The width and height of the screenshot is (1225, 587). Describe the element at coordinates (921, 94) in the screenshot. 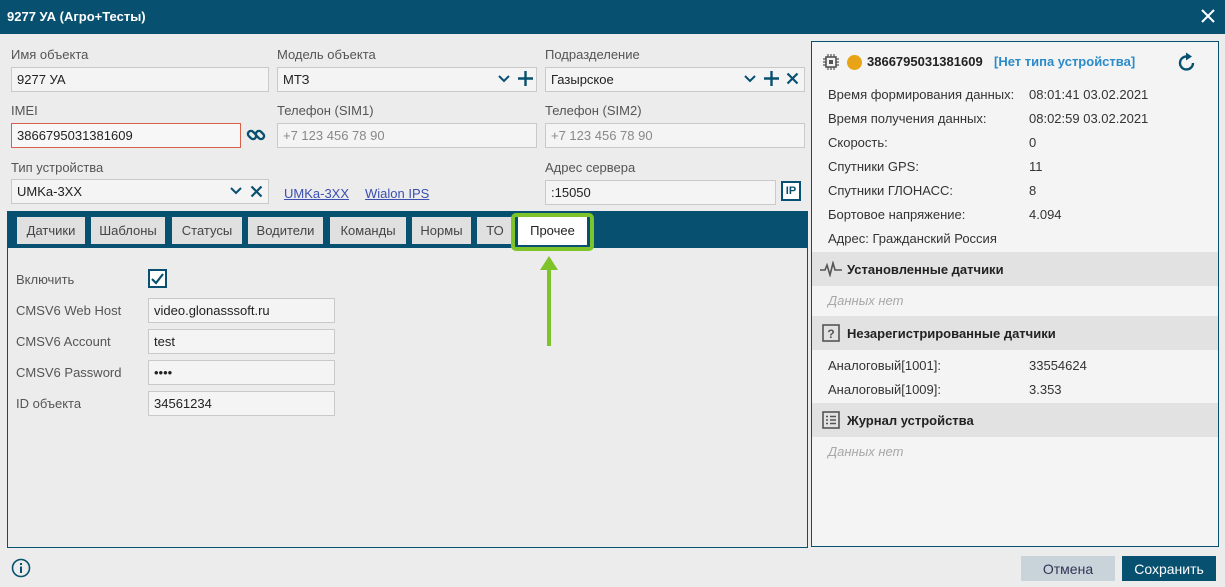

I see `data-formed-time-label: Время формирования данных:` at that location.